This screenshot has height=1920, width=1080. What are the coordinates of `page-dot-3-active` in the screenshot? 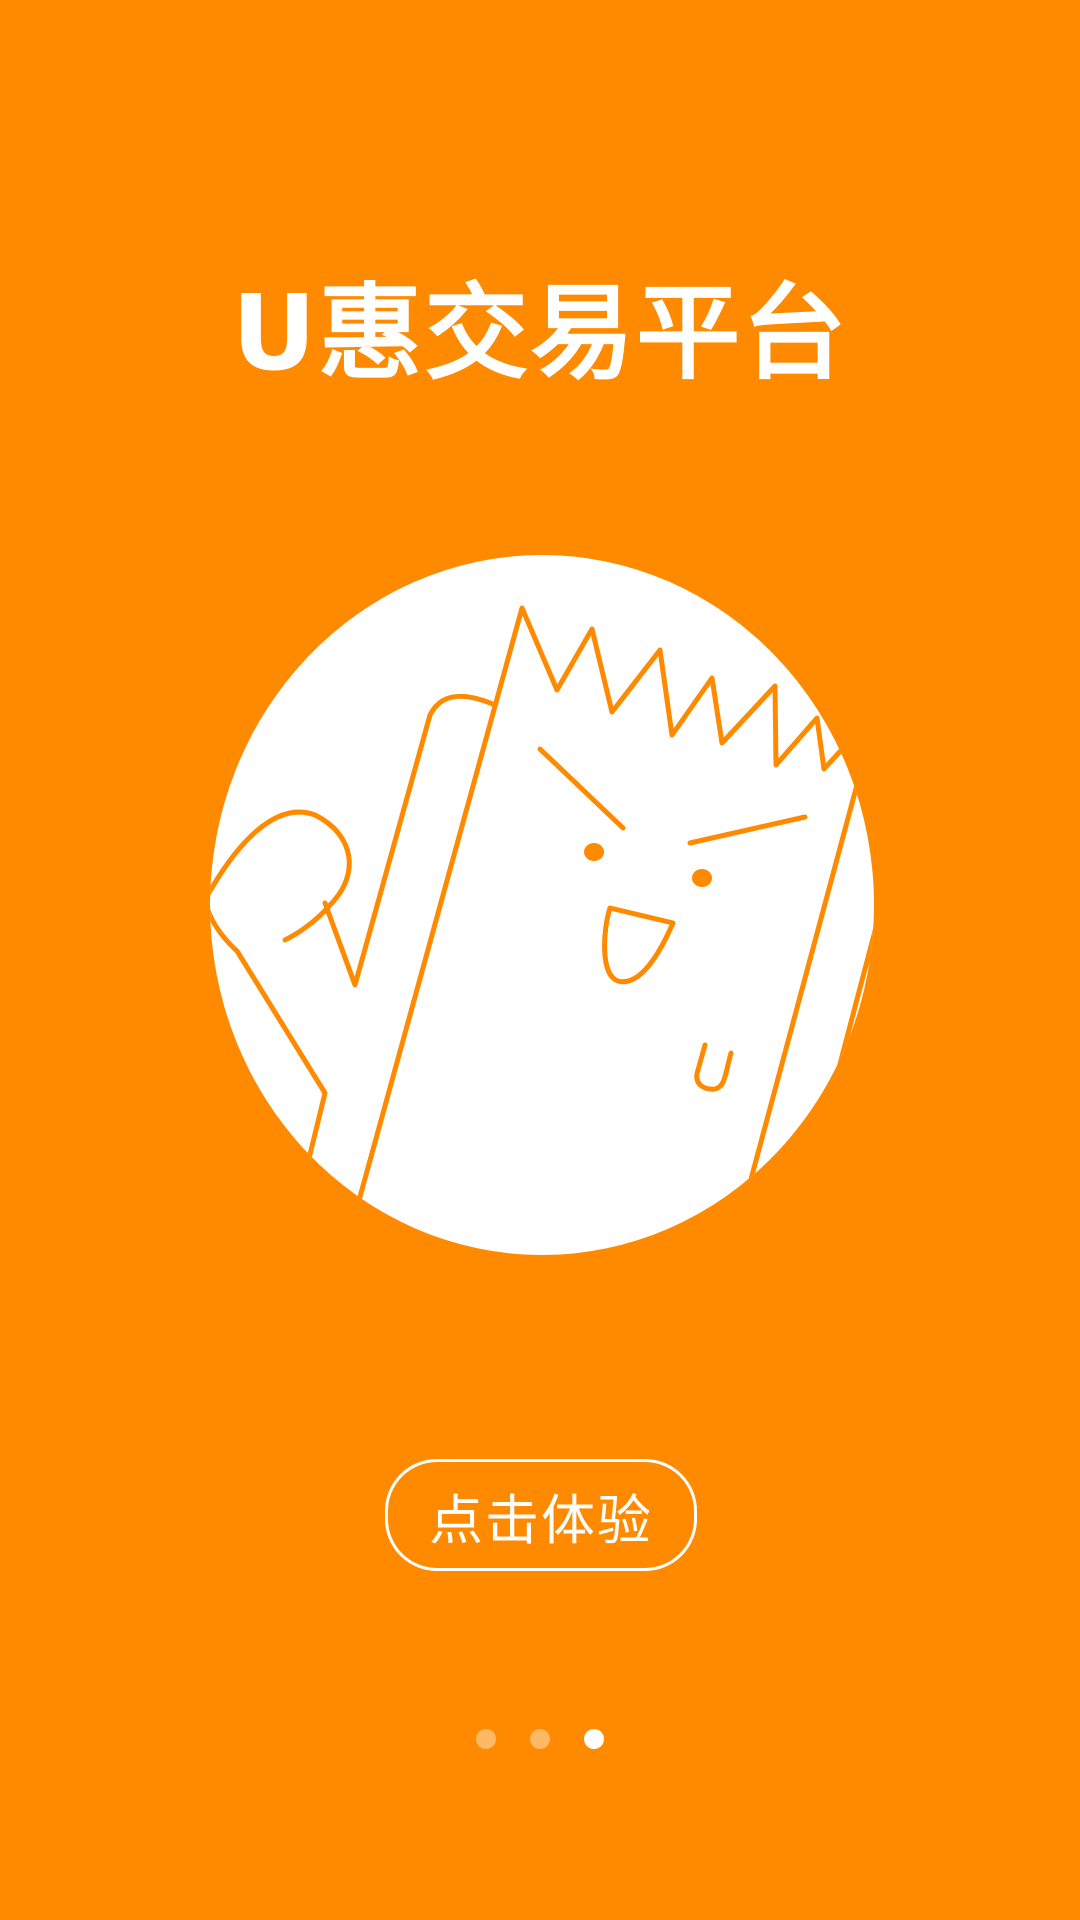 It's located at (594, 1739).